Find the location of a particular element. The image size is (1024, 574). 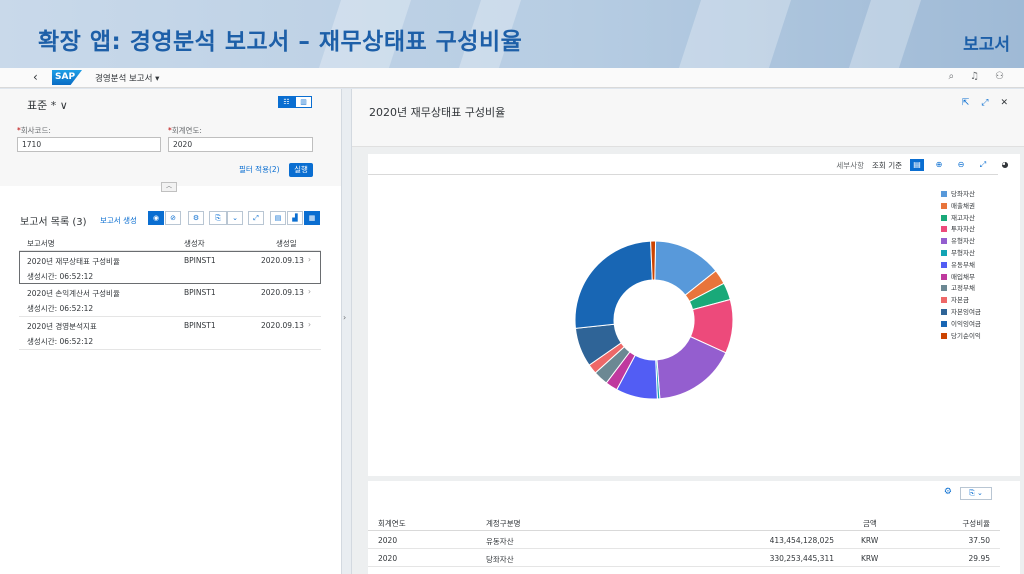

chart-divider is located at coordinates (683, 174).